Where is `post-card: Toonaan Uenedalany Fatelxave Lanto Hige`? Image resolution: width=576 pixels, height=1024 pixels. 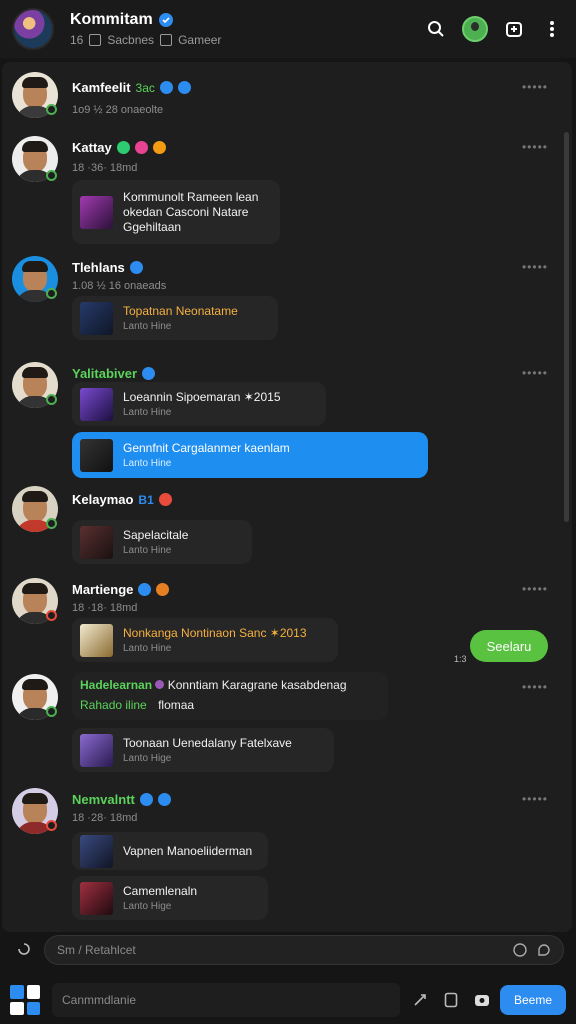 post-card: Toonaan Uenedalany Fatelxave Lanto Hige is located at coordinates (203, 750).